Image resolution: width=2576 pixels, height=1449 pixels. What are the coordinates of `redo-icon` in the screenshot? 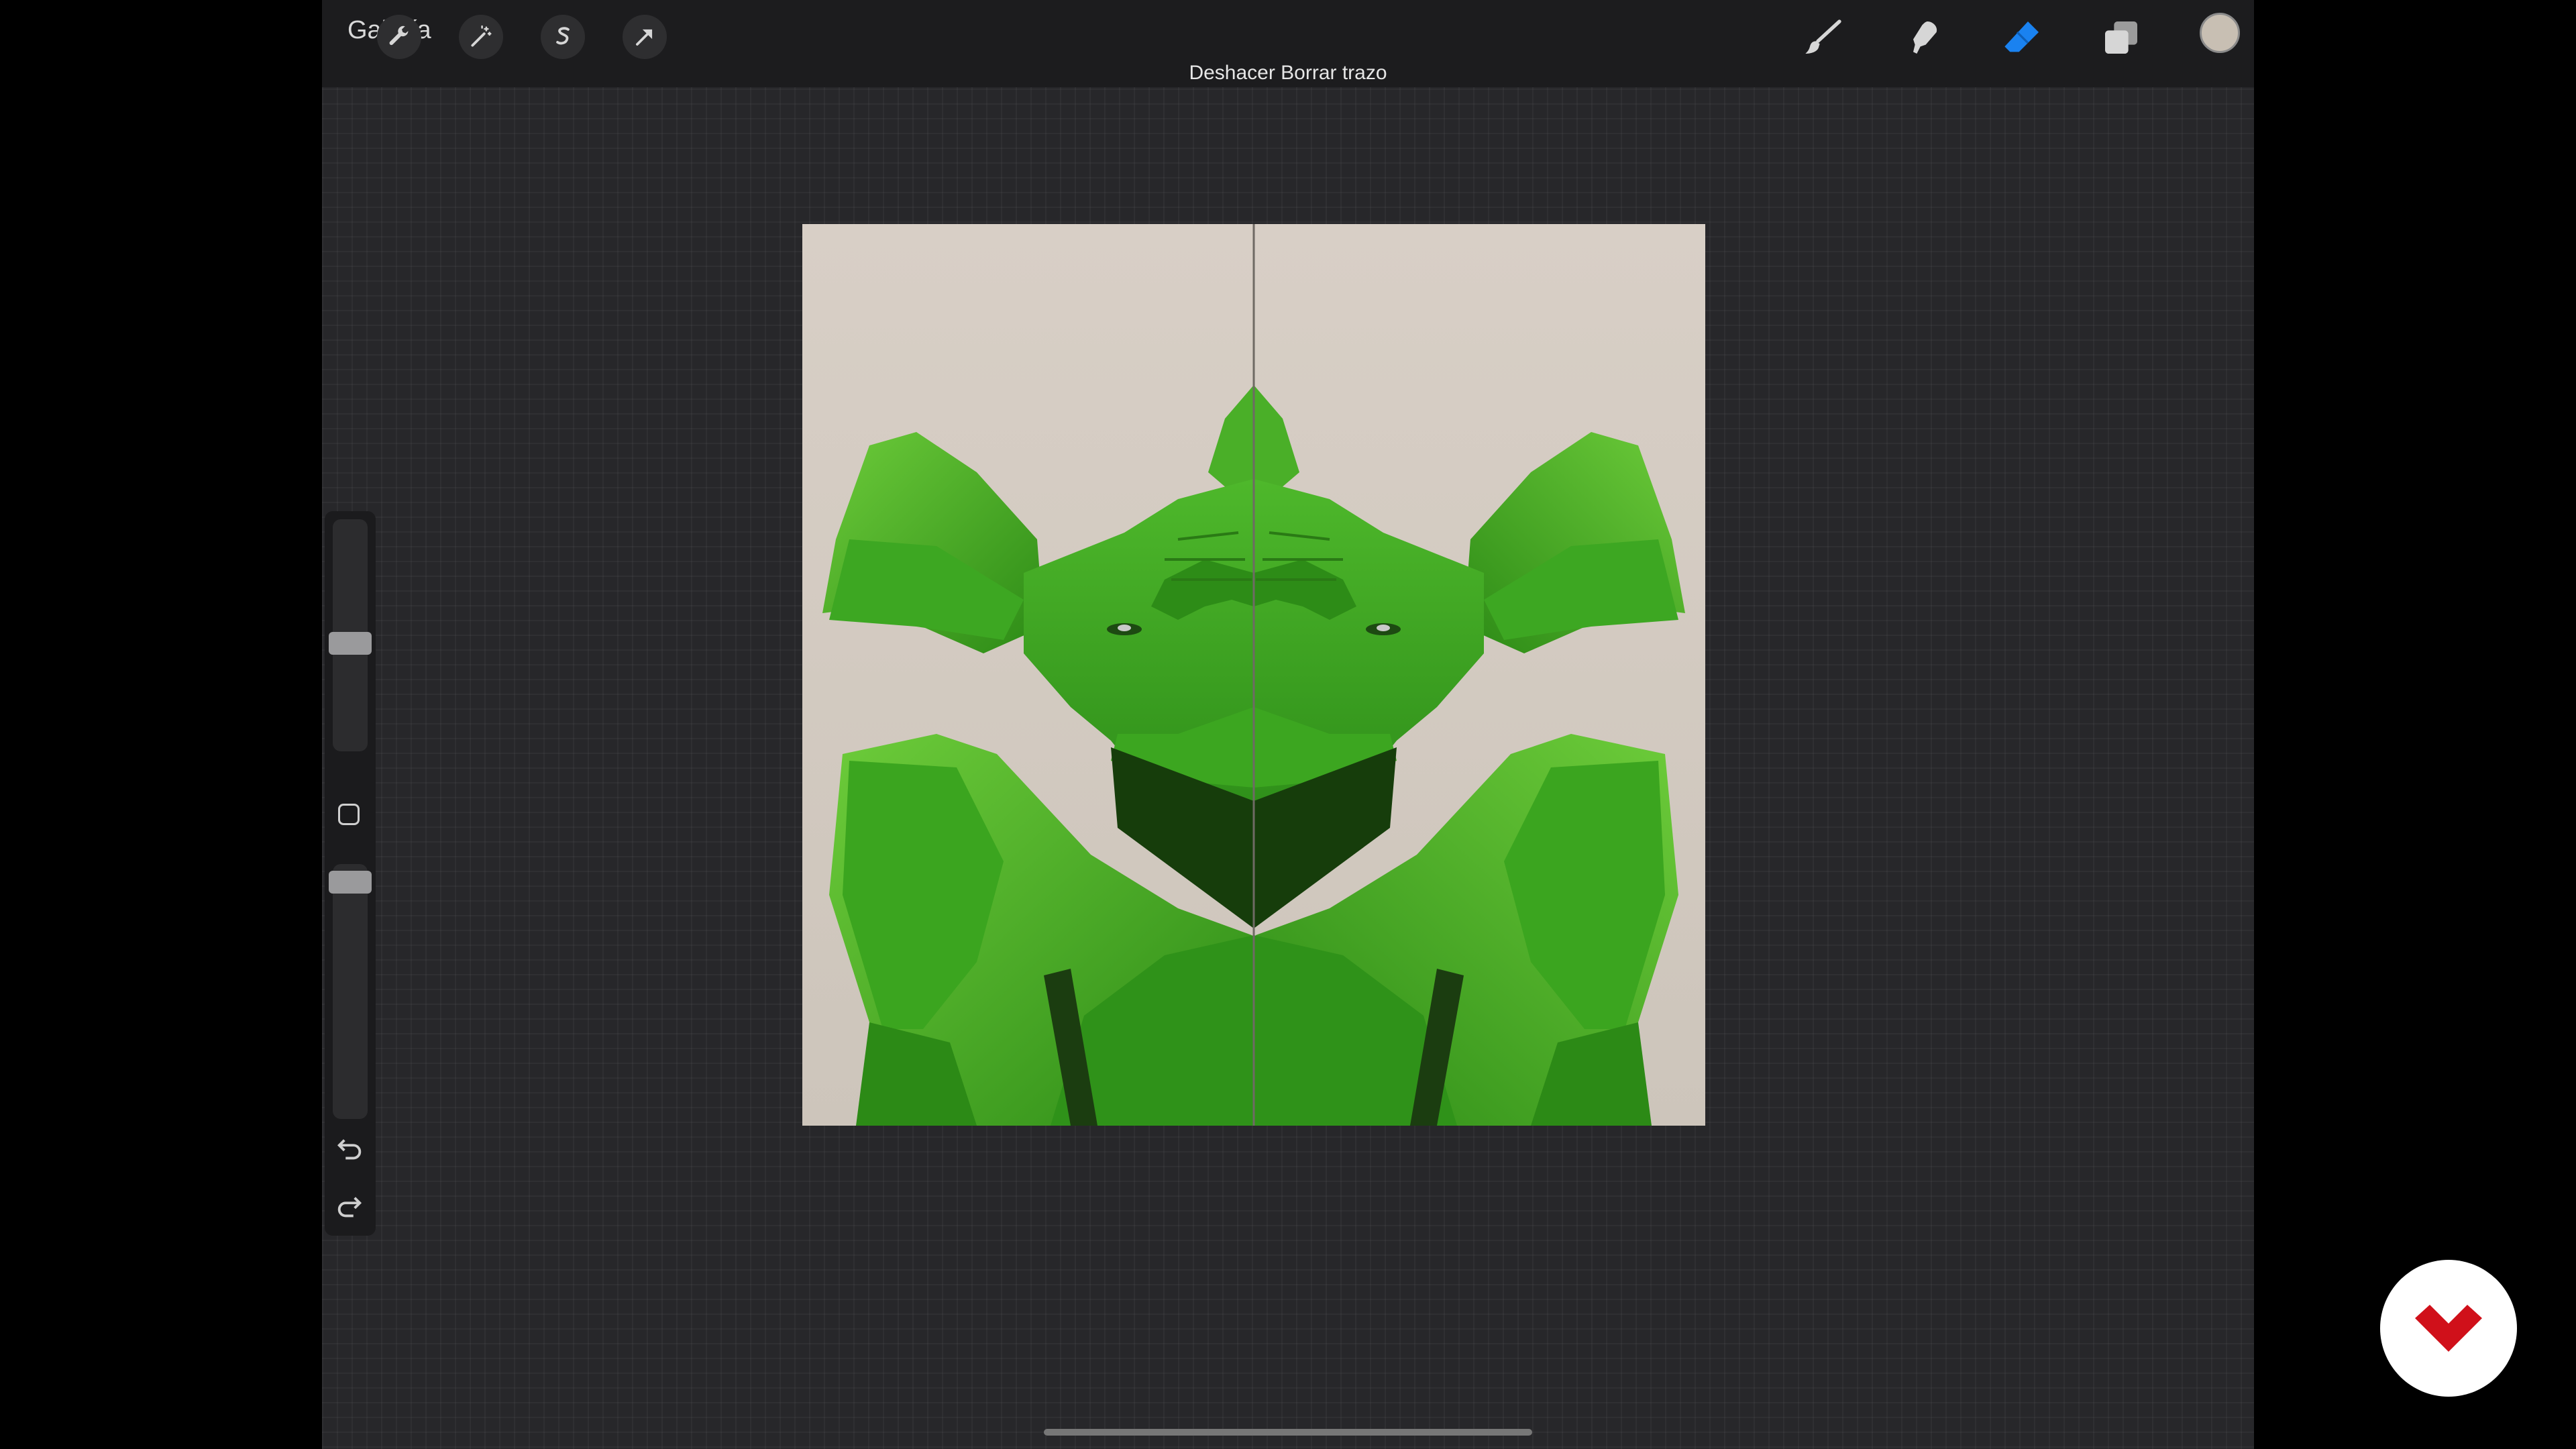 It's located at (349, 1206).